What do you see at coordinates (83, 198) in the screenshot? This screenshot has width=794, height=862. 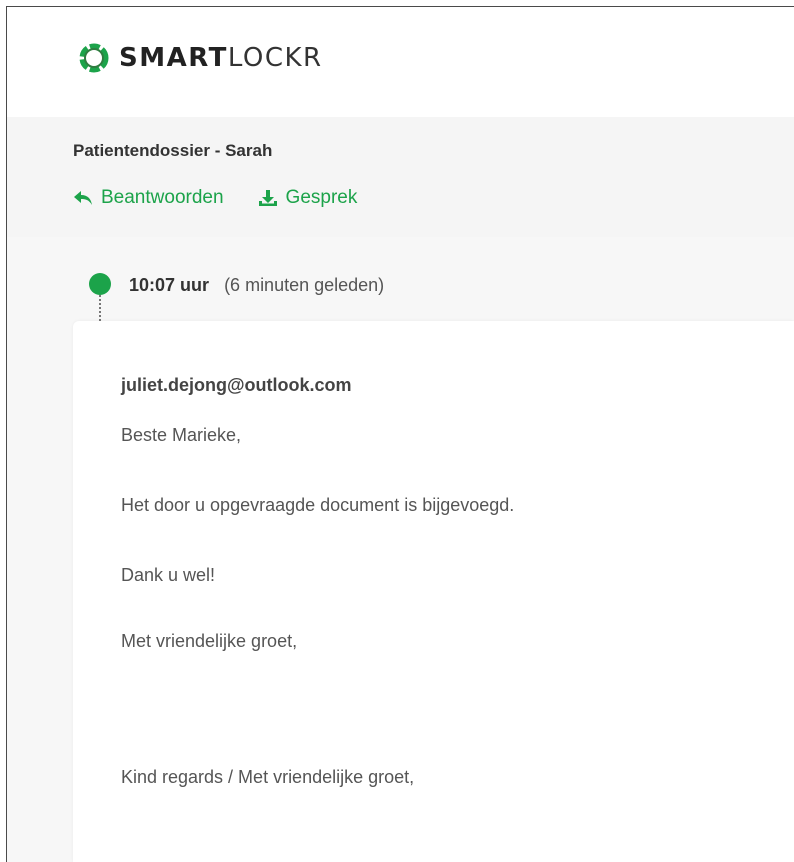 I see `reply-arrow-icon` at bounding box center [83, 198].